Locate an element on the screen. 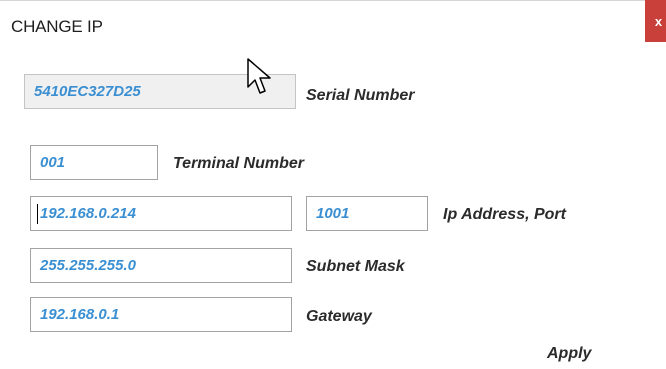 Image resolution: width=666 pixels, height=369 pixels. gateway-label: Gateway is located at coordinates (339, 316).